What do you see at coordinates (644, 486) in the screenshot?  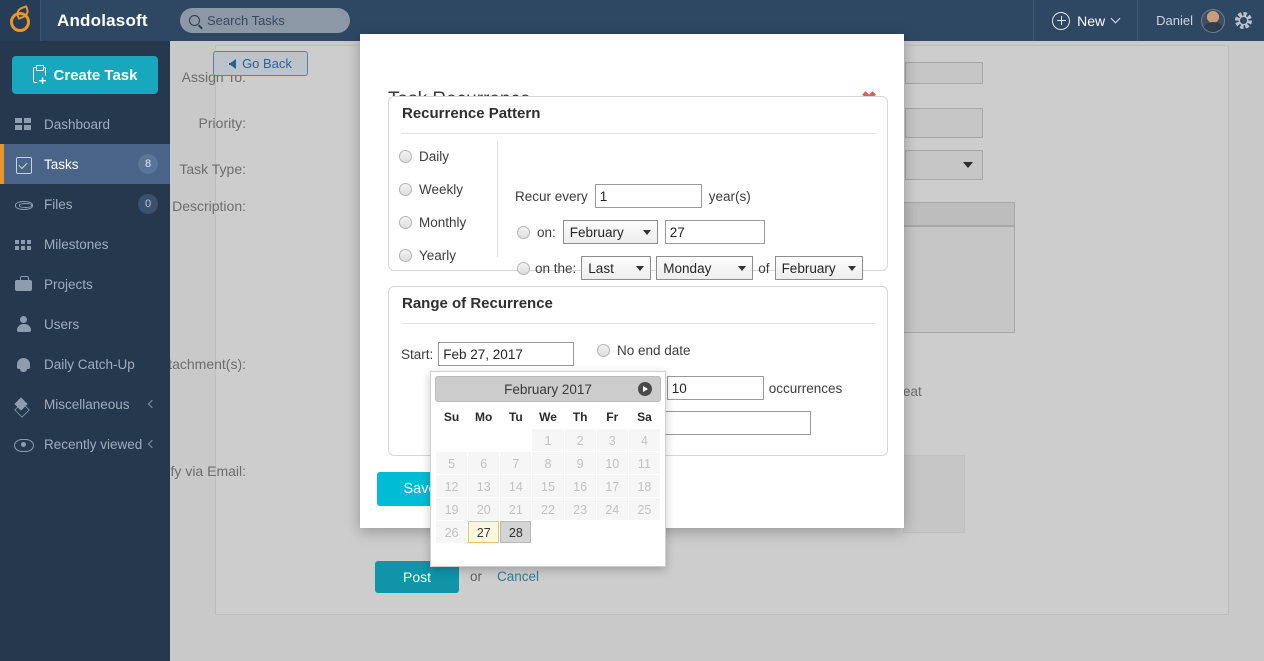 I see `datepicker-day-18: 18` at bounding box center [644, 486].